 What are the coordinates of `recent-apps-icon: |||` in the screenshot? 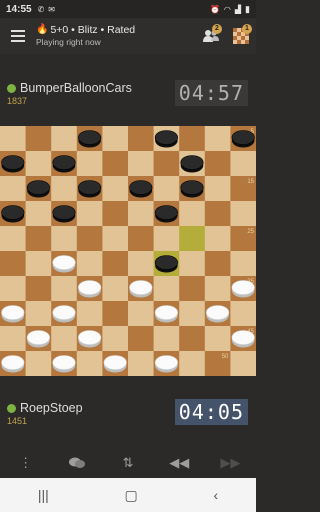 It's located at (43, 495).